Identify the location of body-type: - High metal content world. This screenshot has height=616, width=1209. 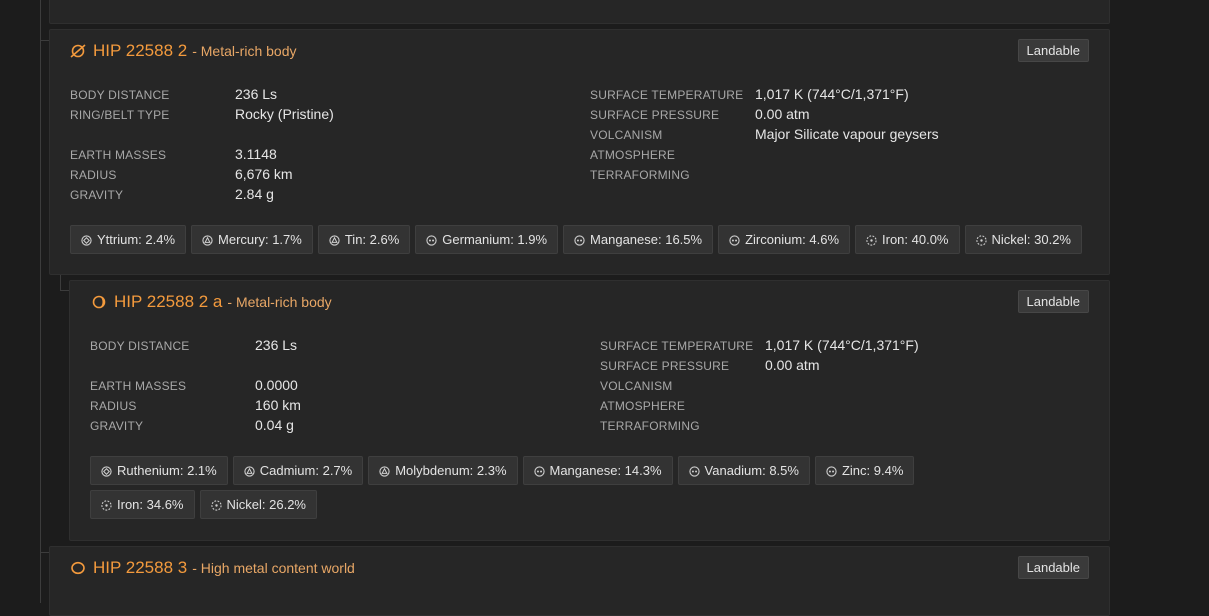
(273, 568).